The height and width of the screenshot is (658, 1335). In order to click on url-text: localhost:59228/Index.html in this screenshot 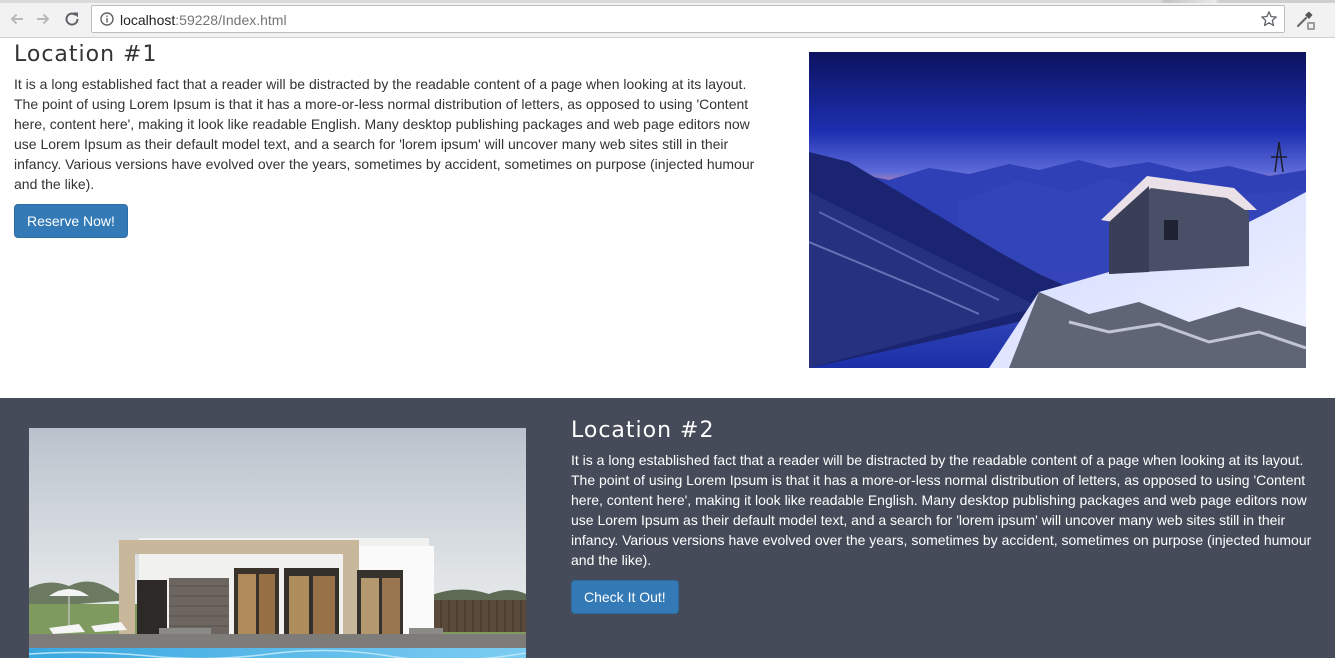, I will do `click(203, 20)`.